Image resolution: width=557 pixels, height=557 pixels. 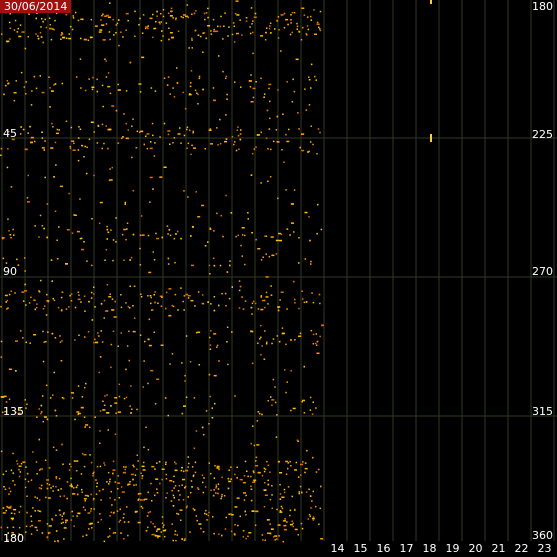 What do you see at coordinates (475, 548) in the screenshot?
I see `hour-label: 20` at bounding box center [475, 548].